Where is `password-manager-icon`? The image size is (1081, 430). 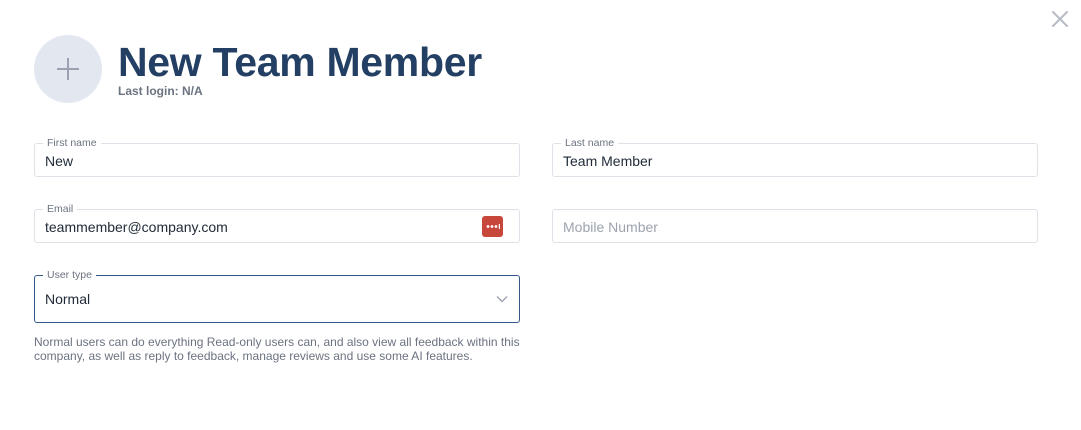
password-manager-icon is located at coordinates (492, 226).